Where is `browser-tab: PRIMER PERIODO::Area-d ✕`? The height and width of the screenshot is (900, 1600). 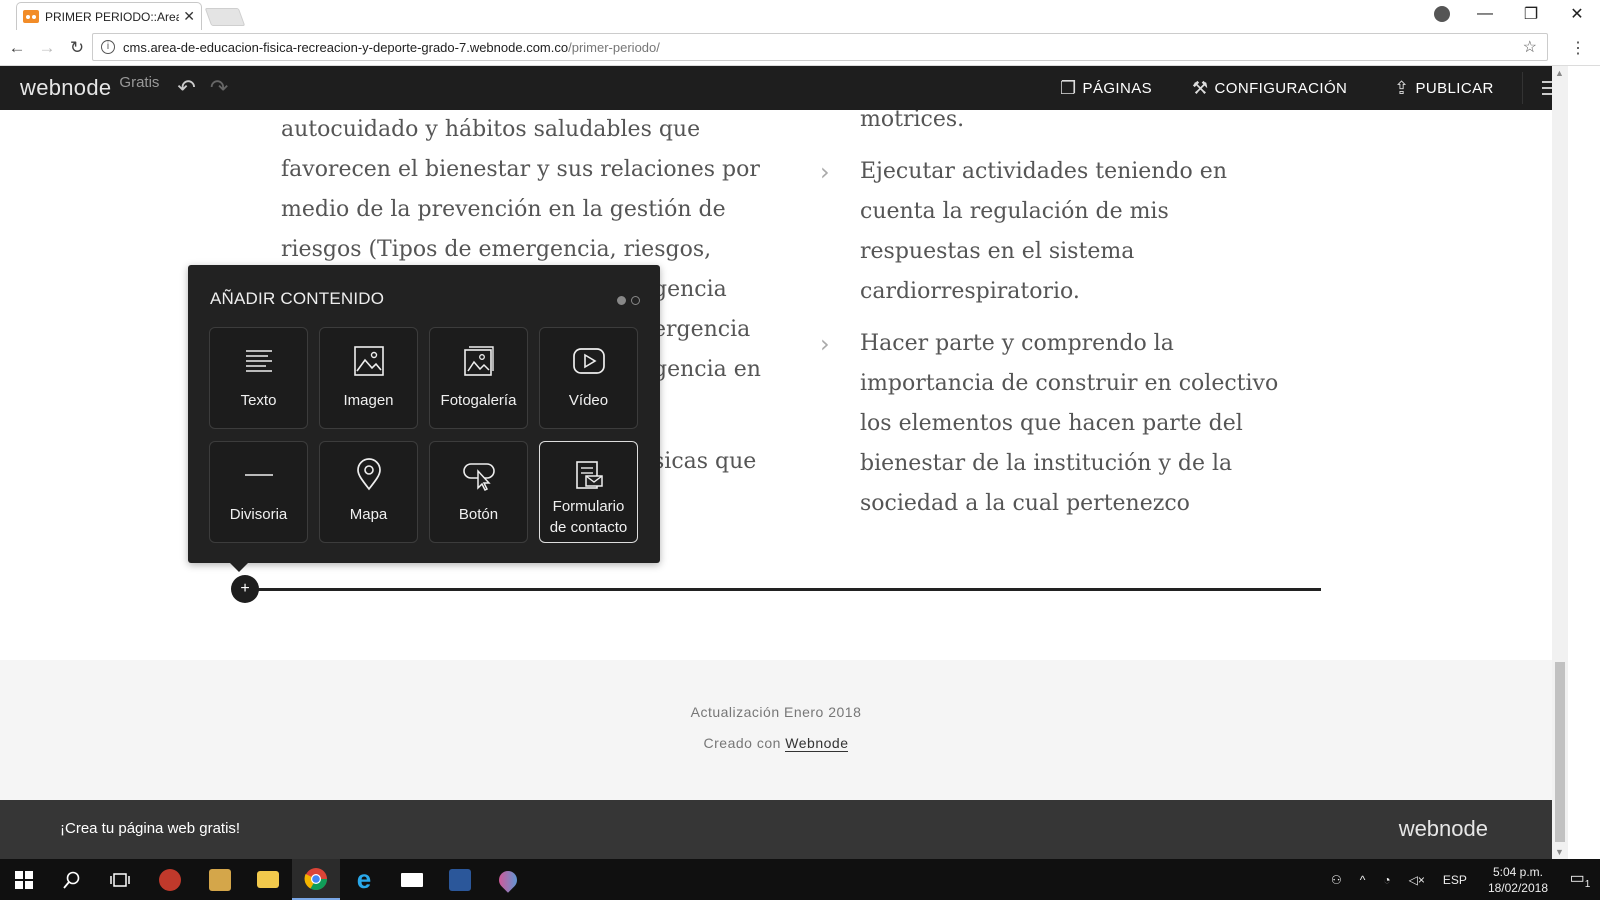
browser-tab: PRIMER PERIODO::Area-d ✕ is located at coordinates (109, 16).